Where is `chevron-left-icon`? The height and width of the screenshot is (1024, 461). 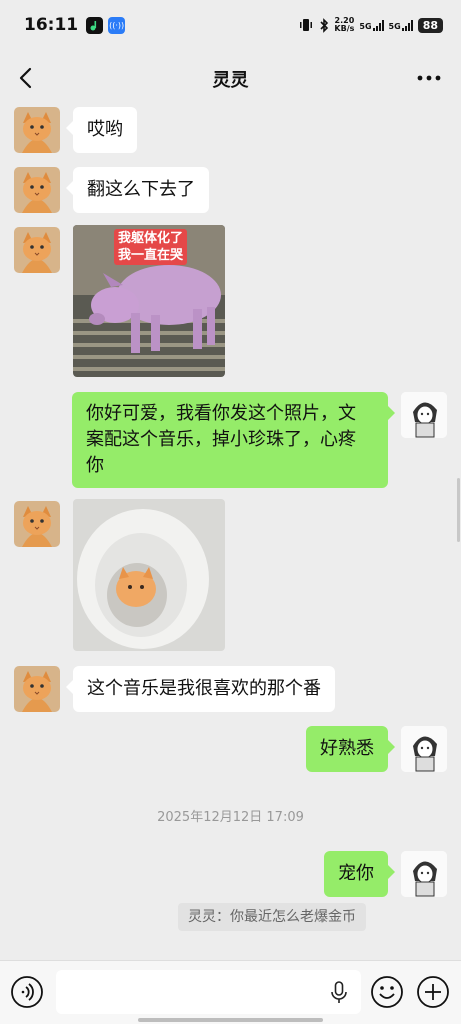
chevron-left-icon is located at coordinates (27, 78).